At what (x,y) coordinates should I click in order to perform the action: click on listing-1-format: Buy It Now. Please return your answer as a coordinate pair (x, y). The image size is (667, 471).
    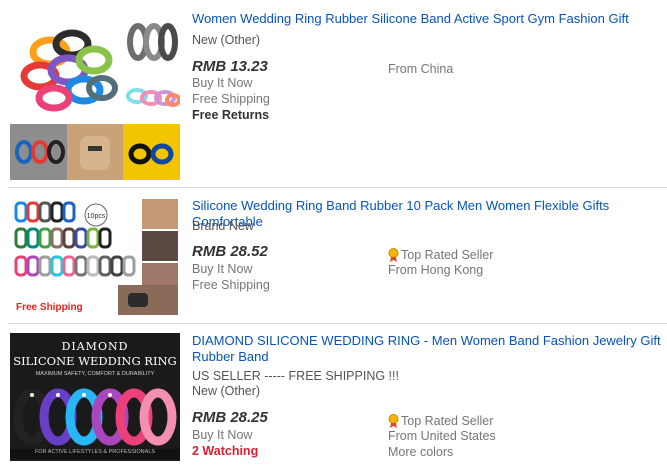
    Looking at the image, I should click on (222, 83).